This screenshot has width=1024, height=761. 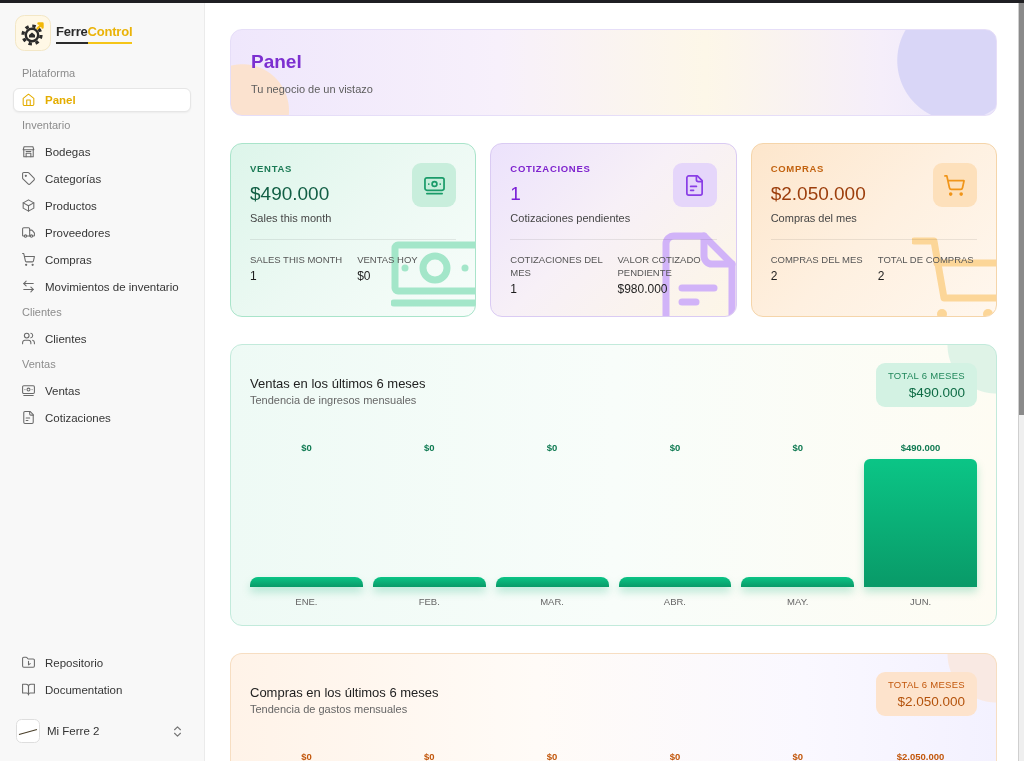 I want to click on chart-subtitle: Tendencia de ingresos mensuales, so click(x=333, y=400).